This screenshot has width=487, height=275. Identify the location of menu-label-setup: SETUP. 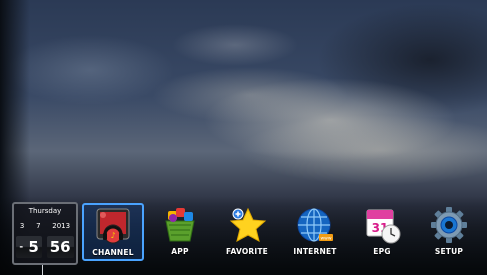
(449, 251).